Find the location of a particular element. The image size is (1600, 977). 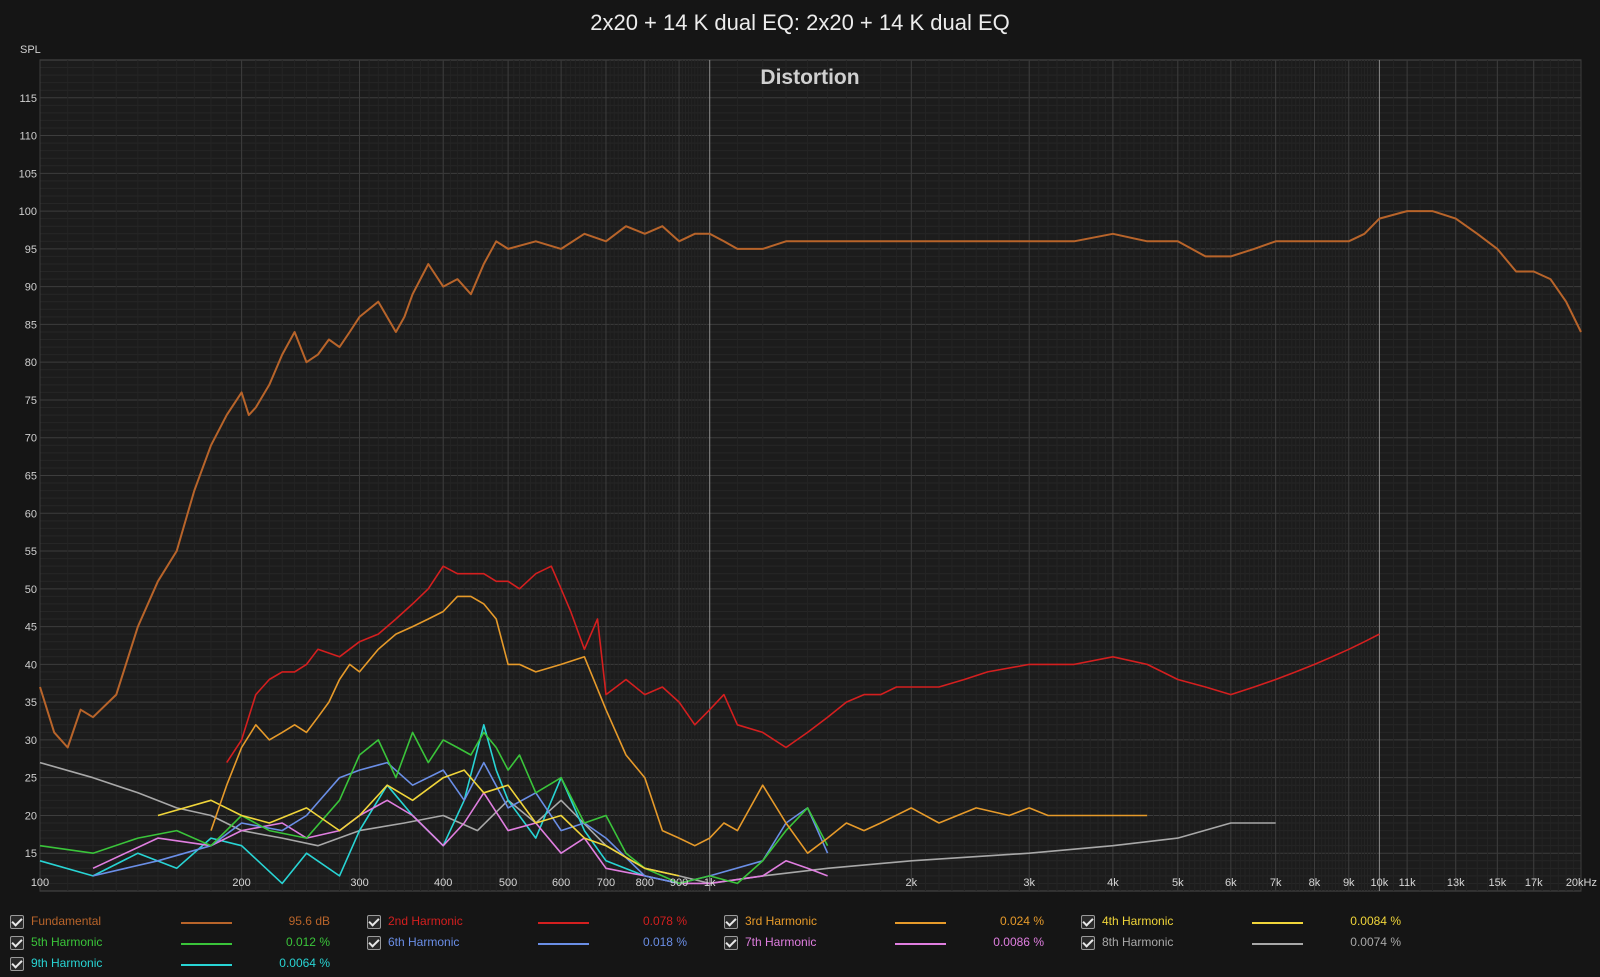

x-tick-label: 400 is located at coordinates (443, 883).